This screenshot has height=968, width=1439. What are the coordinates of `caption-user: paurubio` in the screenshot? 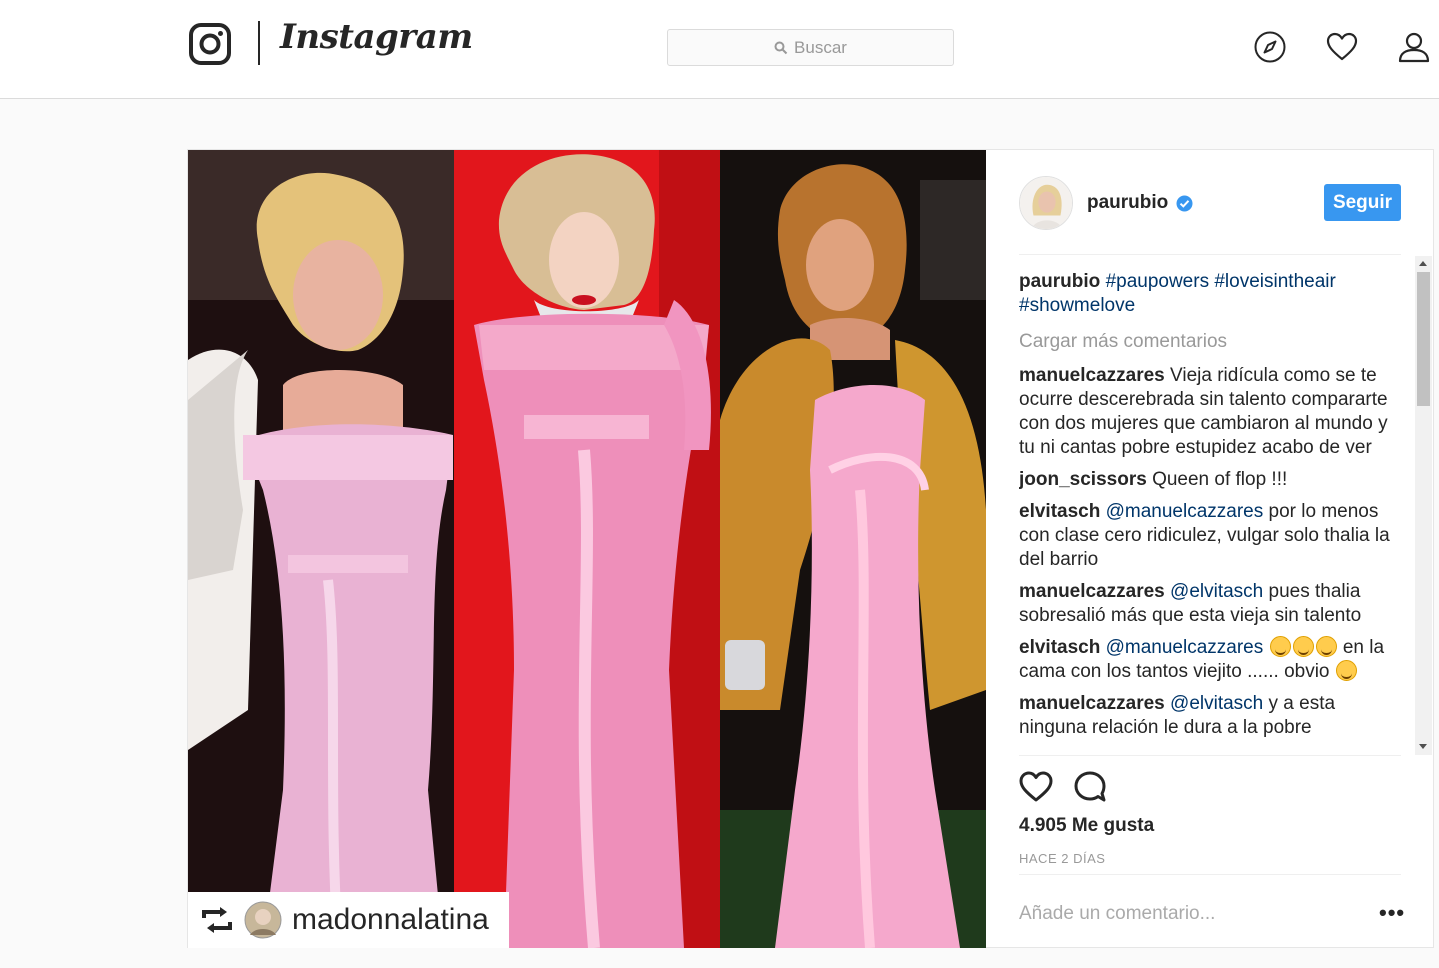 It's located at (1059, 281).